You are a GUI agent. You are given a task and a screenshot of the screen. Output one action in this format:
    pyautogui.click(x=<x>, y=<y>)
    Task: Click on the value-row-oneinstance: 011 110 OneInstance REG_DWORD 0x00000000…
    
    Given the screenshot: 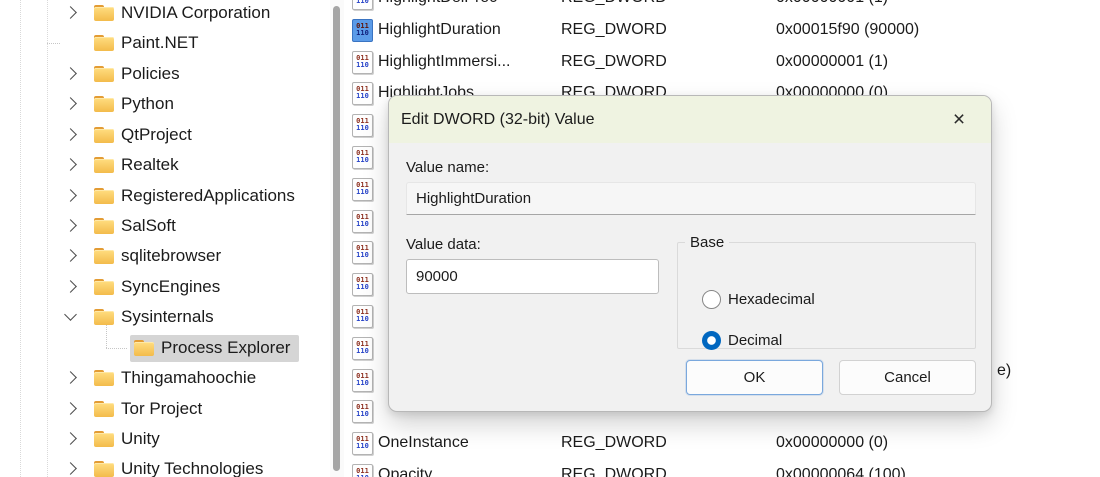 What is the action you would take?
    pyautogui.click(x=724, y=443)
    